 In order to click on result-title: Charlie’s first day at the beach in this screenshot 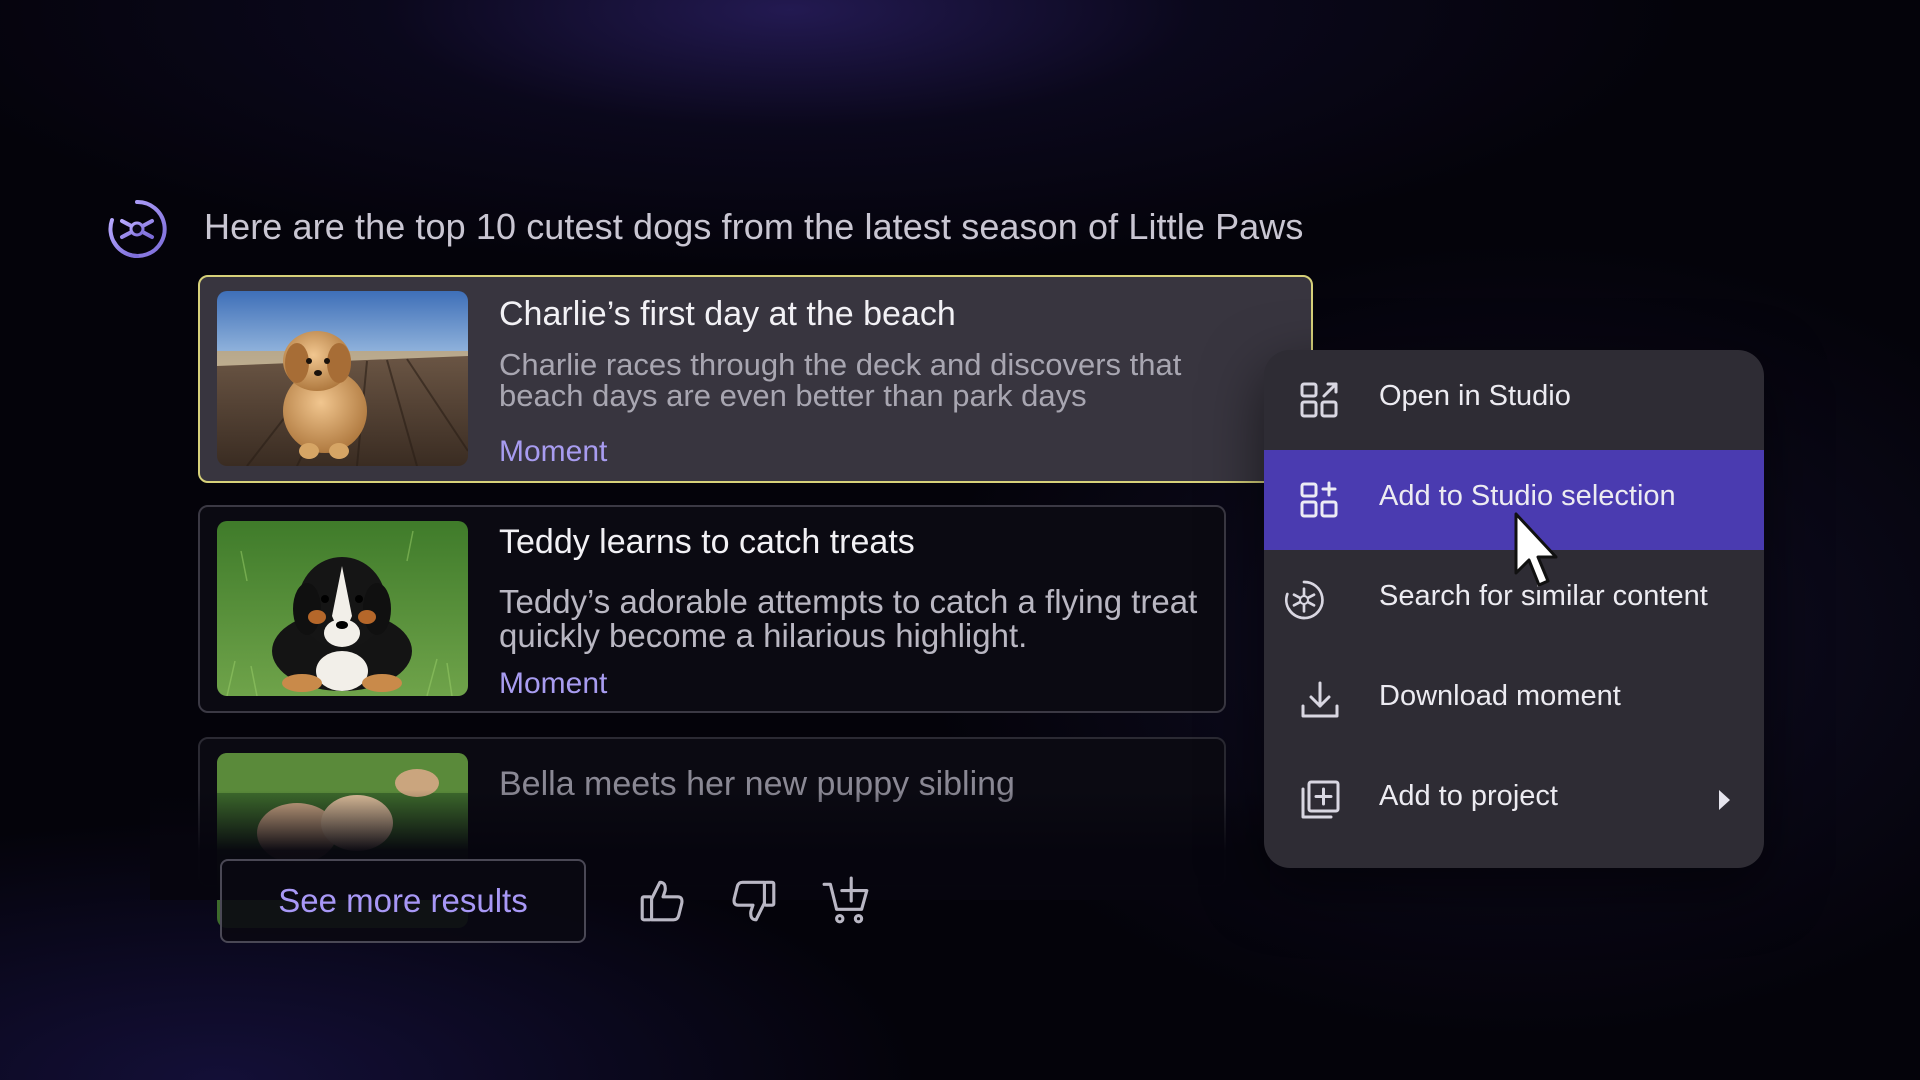, I will do `click(727, 314)`.